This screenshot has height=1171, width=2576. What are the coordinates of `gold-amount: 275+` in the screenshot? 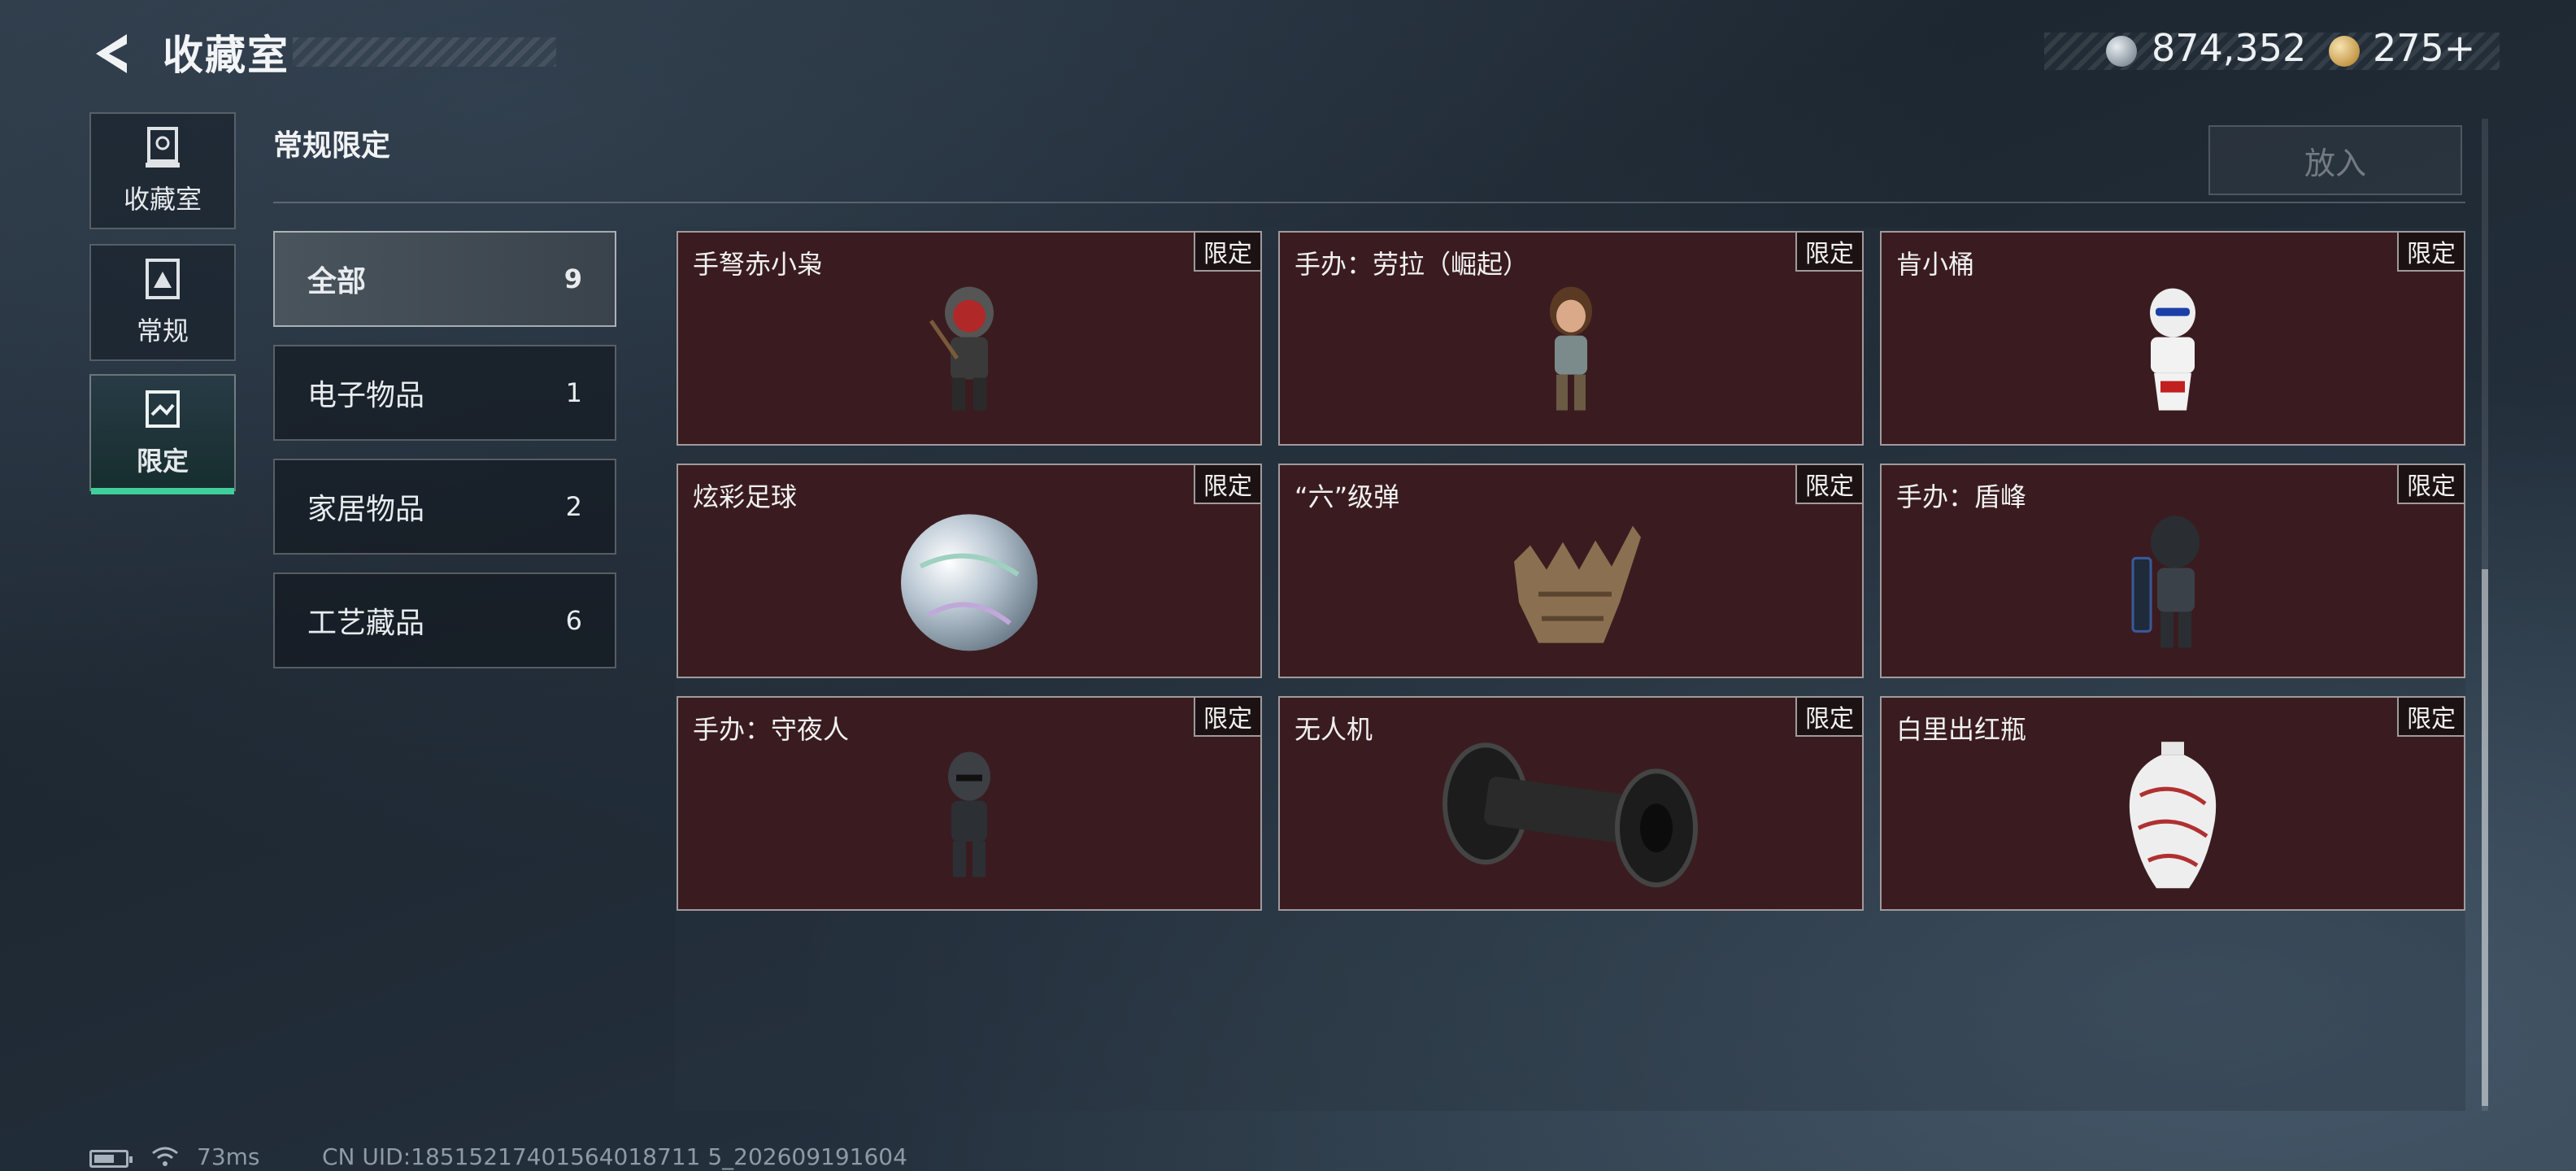 It's located at (2424, 48).